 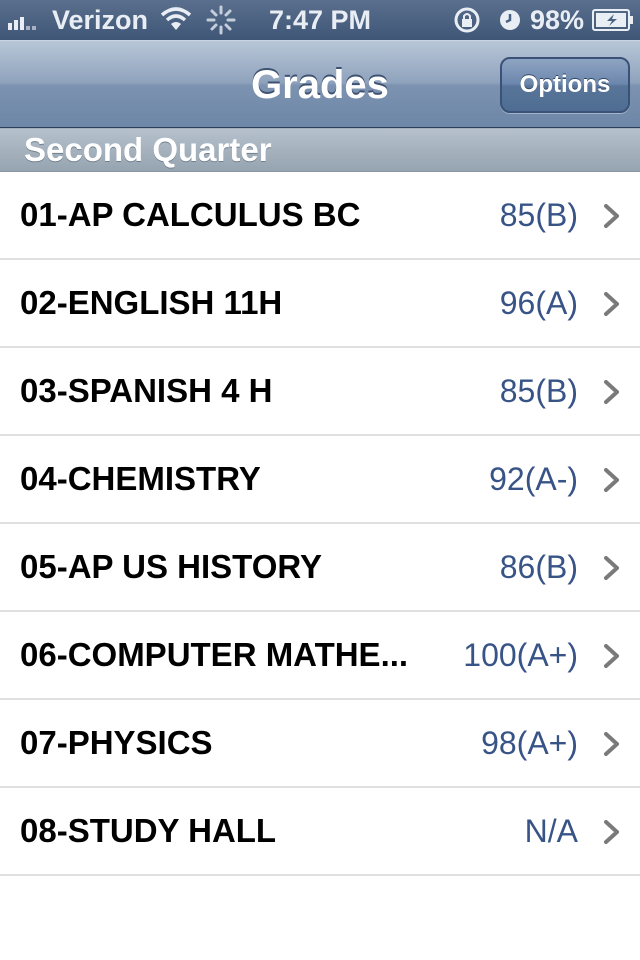 What do you see at coordinates (320, 304) in the screenshot?
I see `course-row: 02-ENGLISH 11H 96(A)` at bounding box center [320, 304].